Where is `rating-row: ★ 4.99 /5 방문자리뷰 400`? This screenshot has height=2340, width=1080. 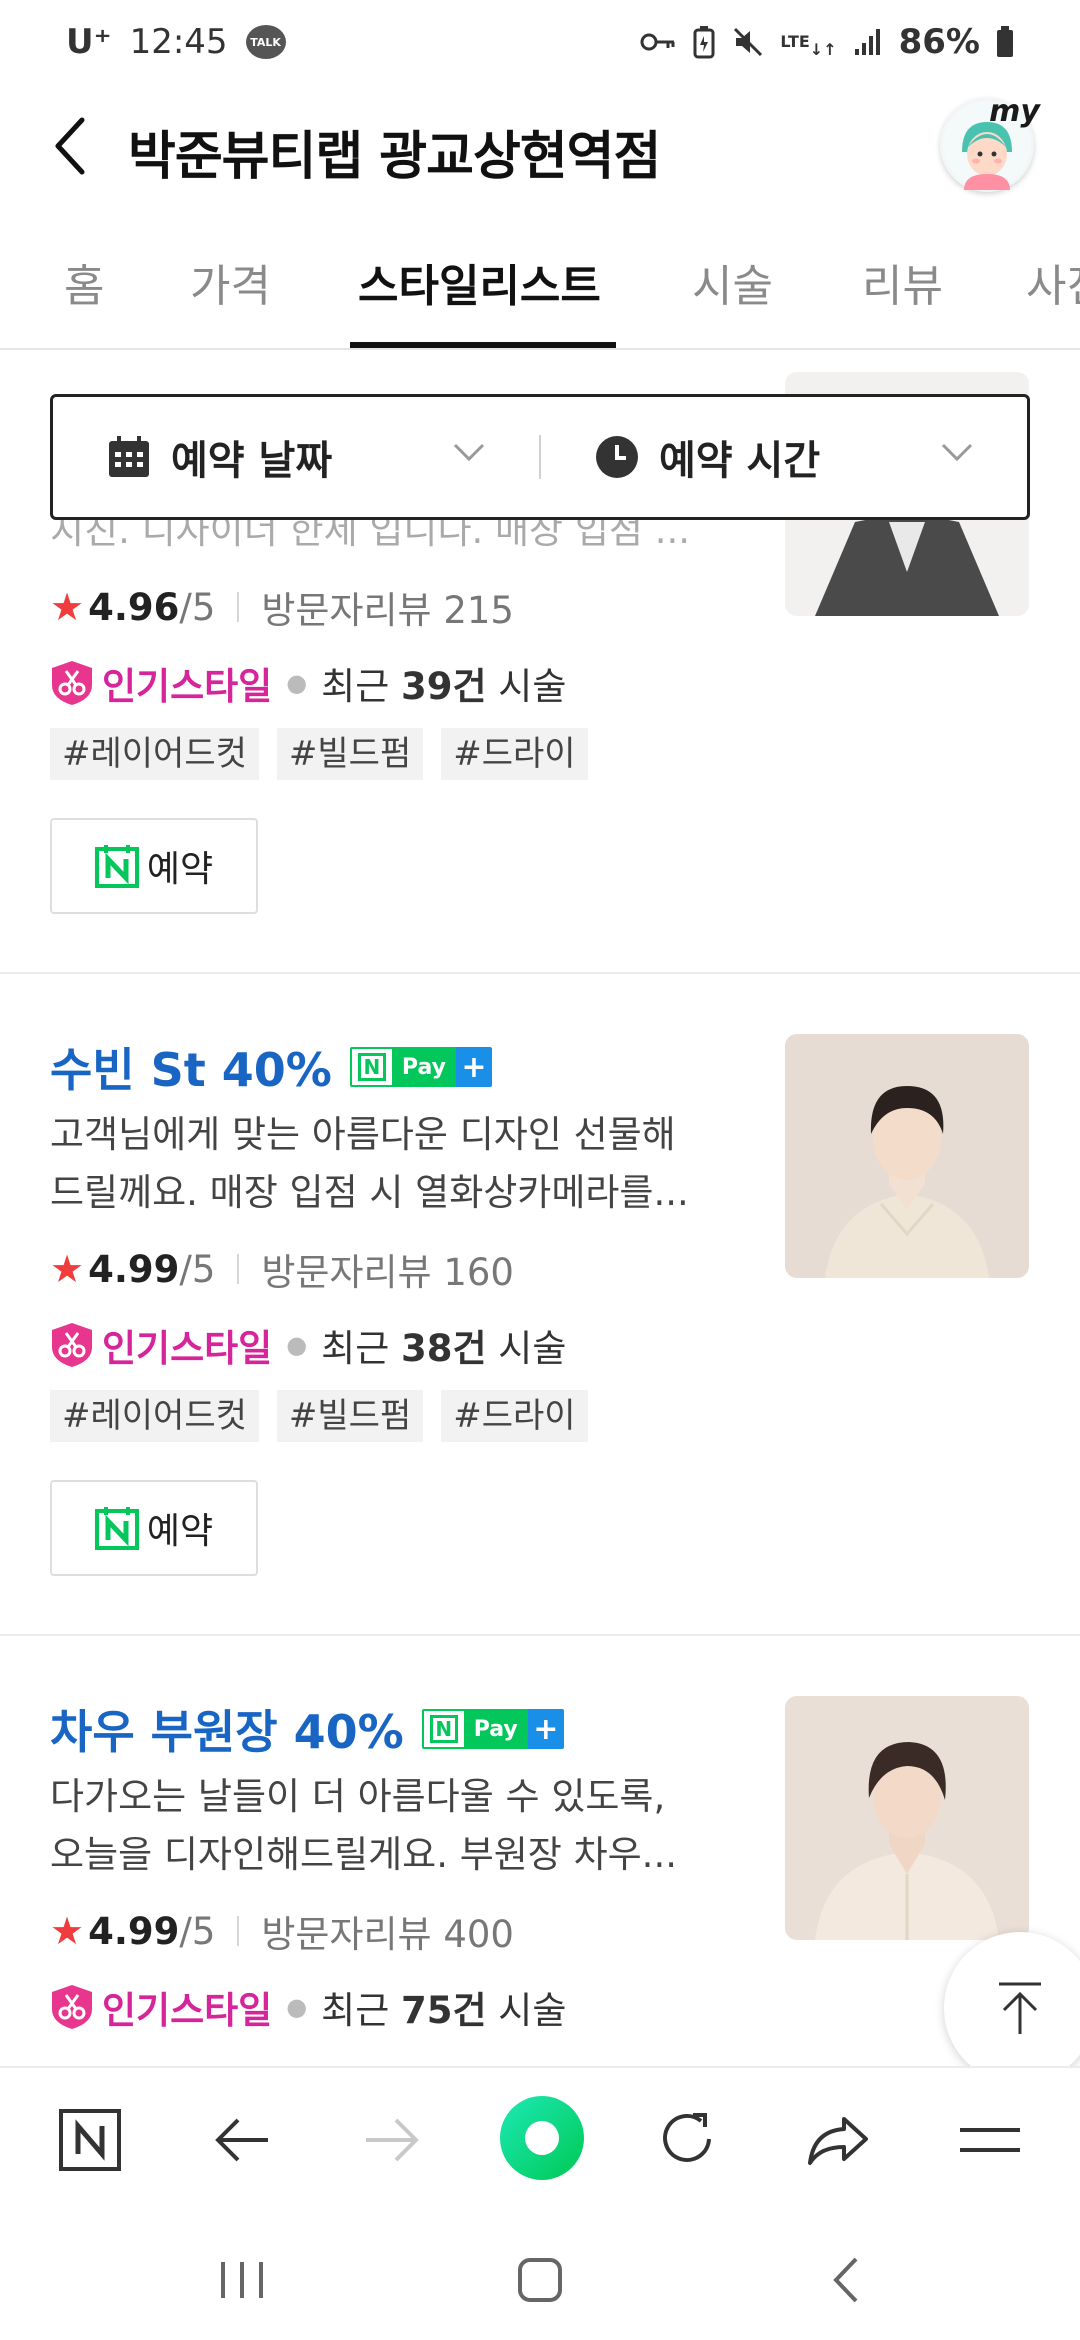
rating-row: ★ 4.99 /5 방문자리뷰 400 is located at coordinates (282, 1931).